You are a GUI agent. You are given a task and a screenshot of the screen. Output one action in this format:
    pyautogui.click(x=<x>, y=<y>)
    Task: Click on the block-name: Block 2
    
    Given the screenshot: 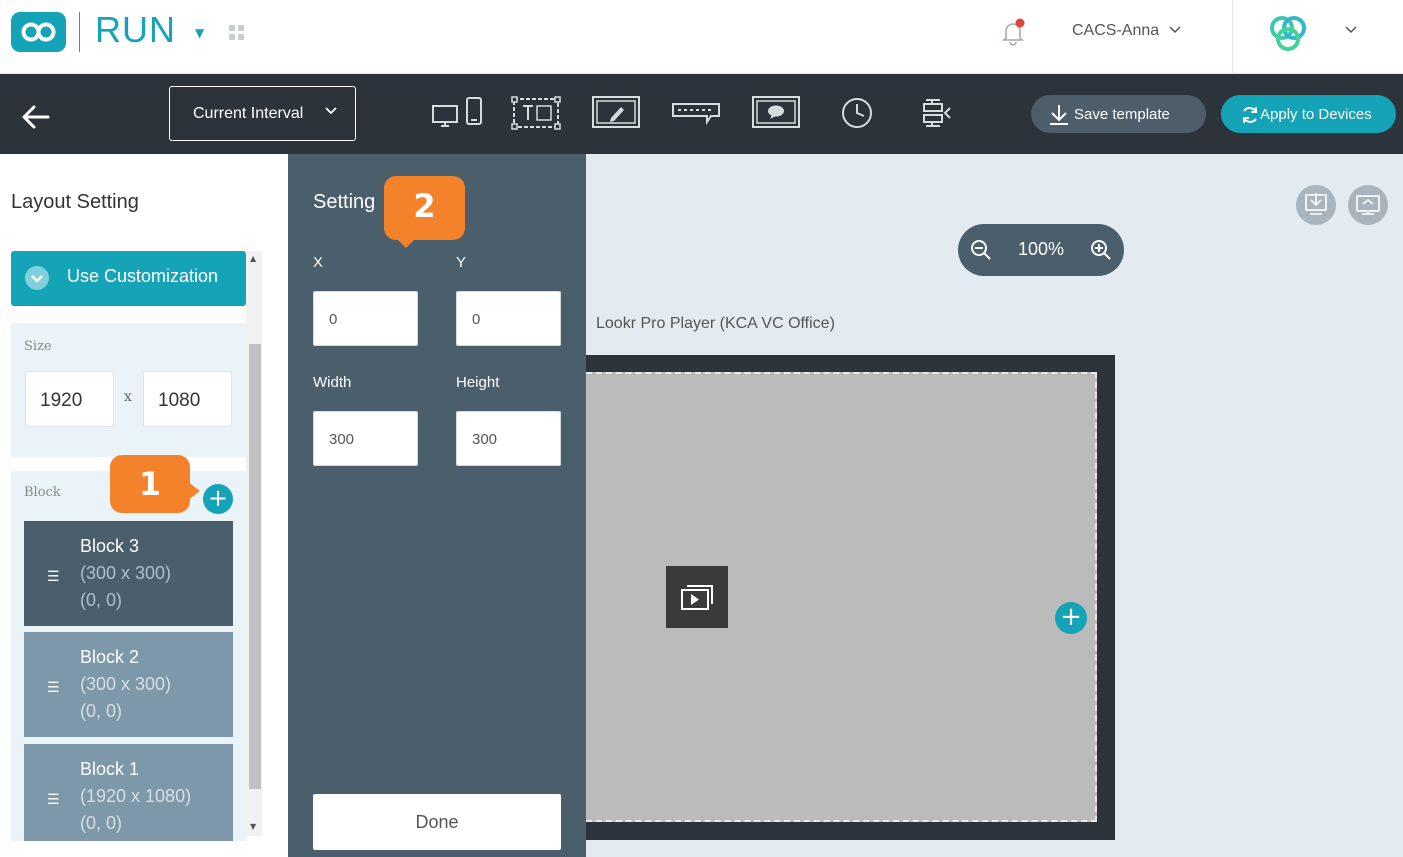 What is the action you would take?
    pyautogui.click(x=110, y=657)
    